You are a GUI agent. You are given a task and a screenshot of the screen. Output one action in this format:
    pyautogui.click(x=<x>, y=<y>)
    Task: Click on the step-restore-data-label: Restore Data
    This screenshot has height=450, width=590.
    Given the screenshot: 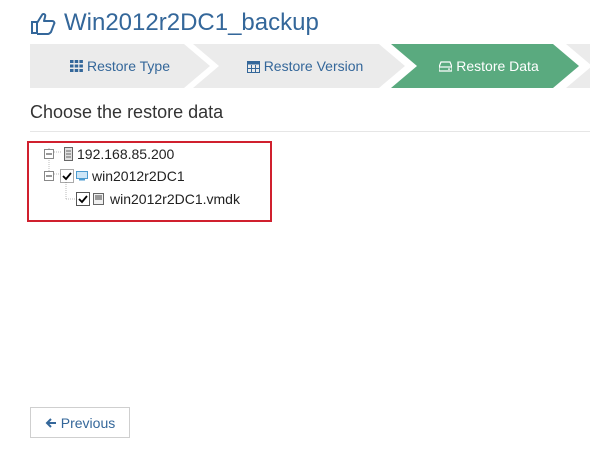 What is the action you would take?
    pyautogui.click(x=497, y=66)
    